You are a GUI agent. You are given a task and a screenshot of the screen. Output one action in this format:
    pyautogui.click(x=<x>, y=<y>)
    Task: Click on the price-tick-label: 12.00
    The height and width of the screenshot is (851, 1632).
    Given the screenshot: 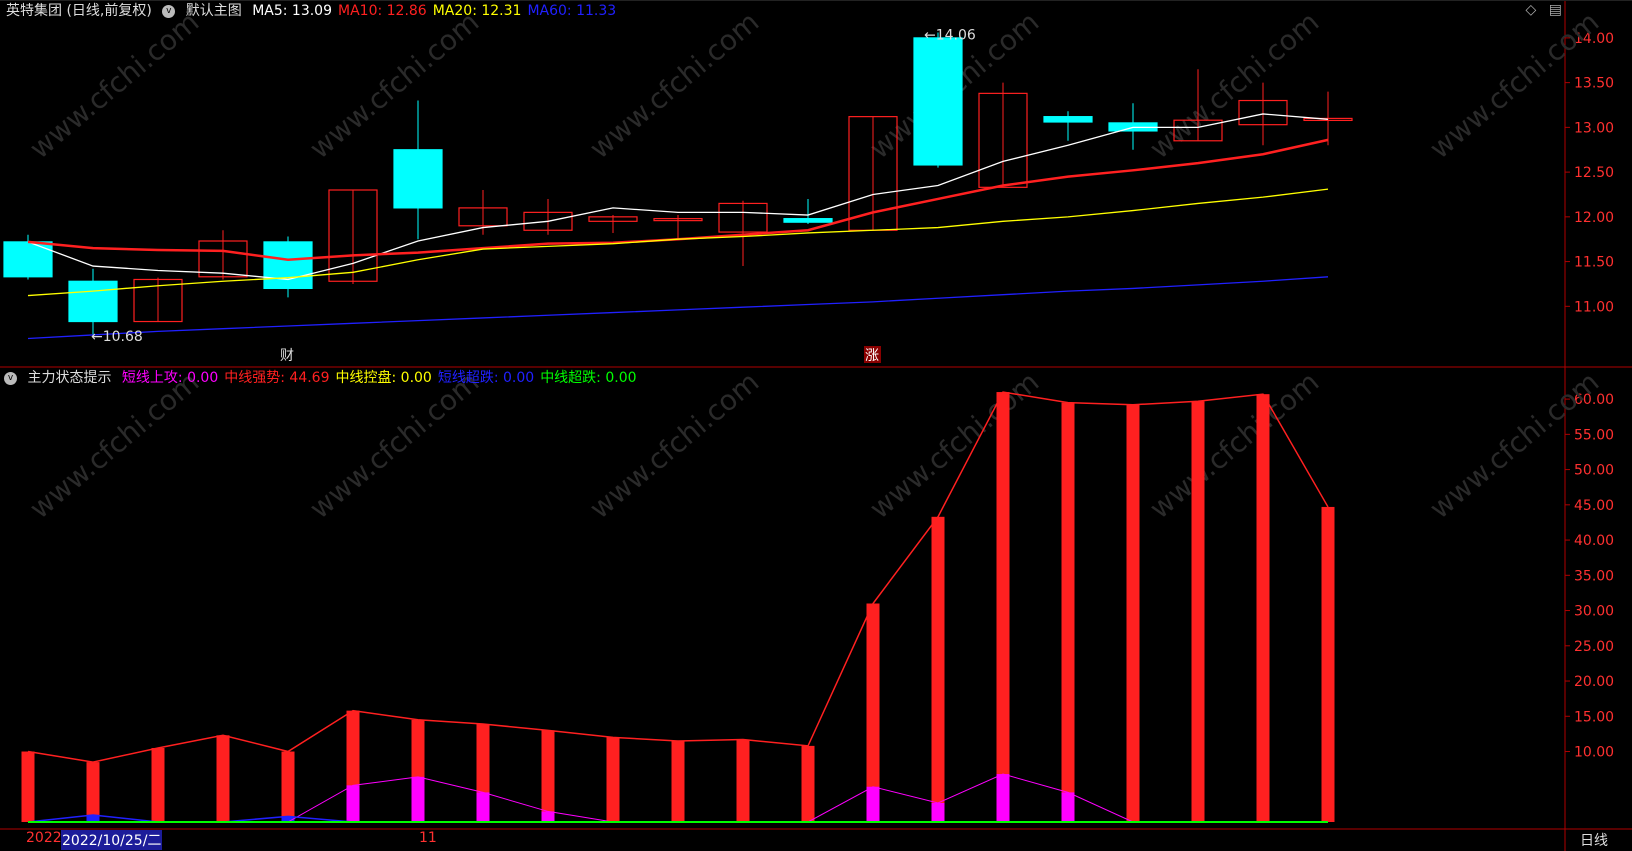 What is the action you would take?
    pyautogui.click(x=1594, y=218)
    